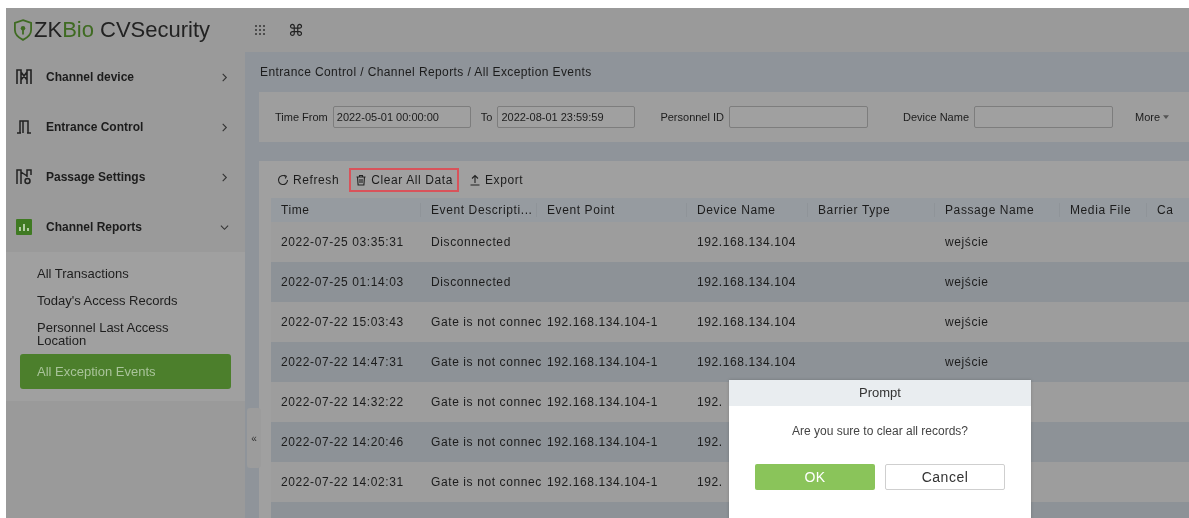 This screenshot has width=1189, height=518. I want to click on table-cell: 2022-07-22 14:32:22, so click(342, 402).